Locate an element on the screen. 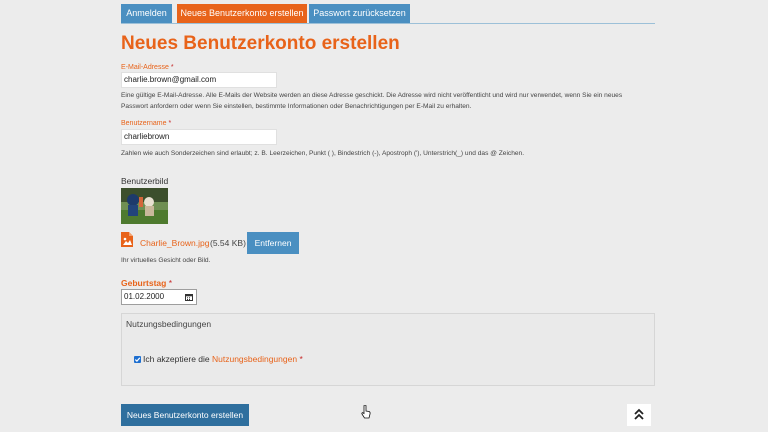 Image resolution: width=768 pixels, height=432 pixels. username-label-text: Benutzername is located at coordinates (144, 123).